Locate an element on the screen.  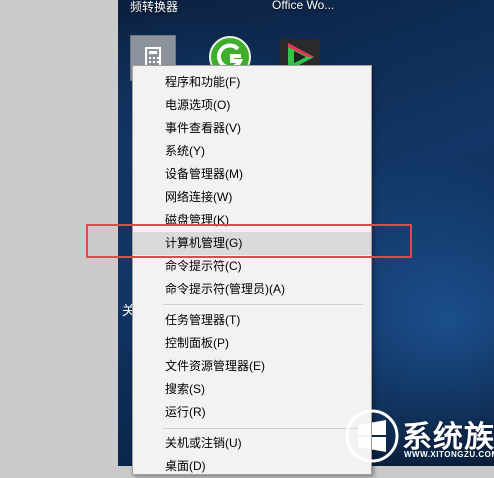
menu-item-run: 运行(R) is located at coordinates (252, 412).